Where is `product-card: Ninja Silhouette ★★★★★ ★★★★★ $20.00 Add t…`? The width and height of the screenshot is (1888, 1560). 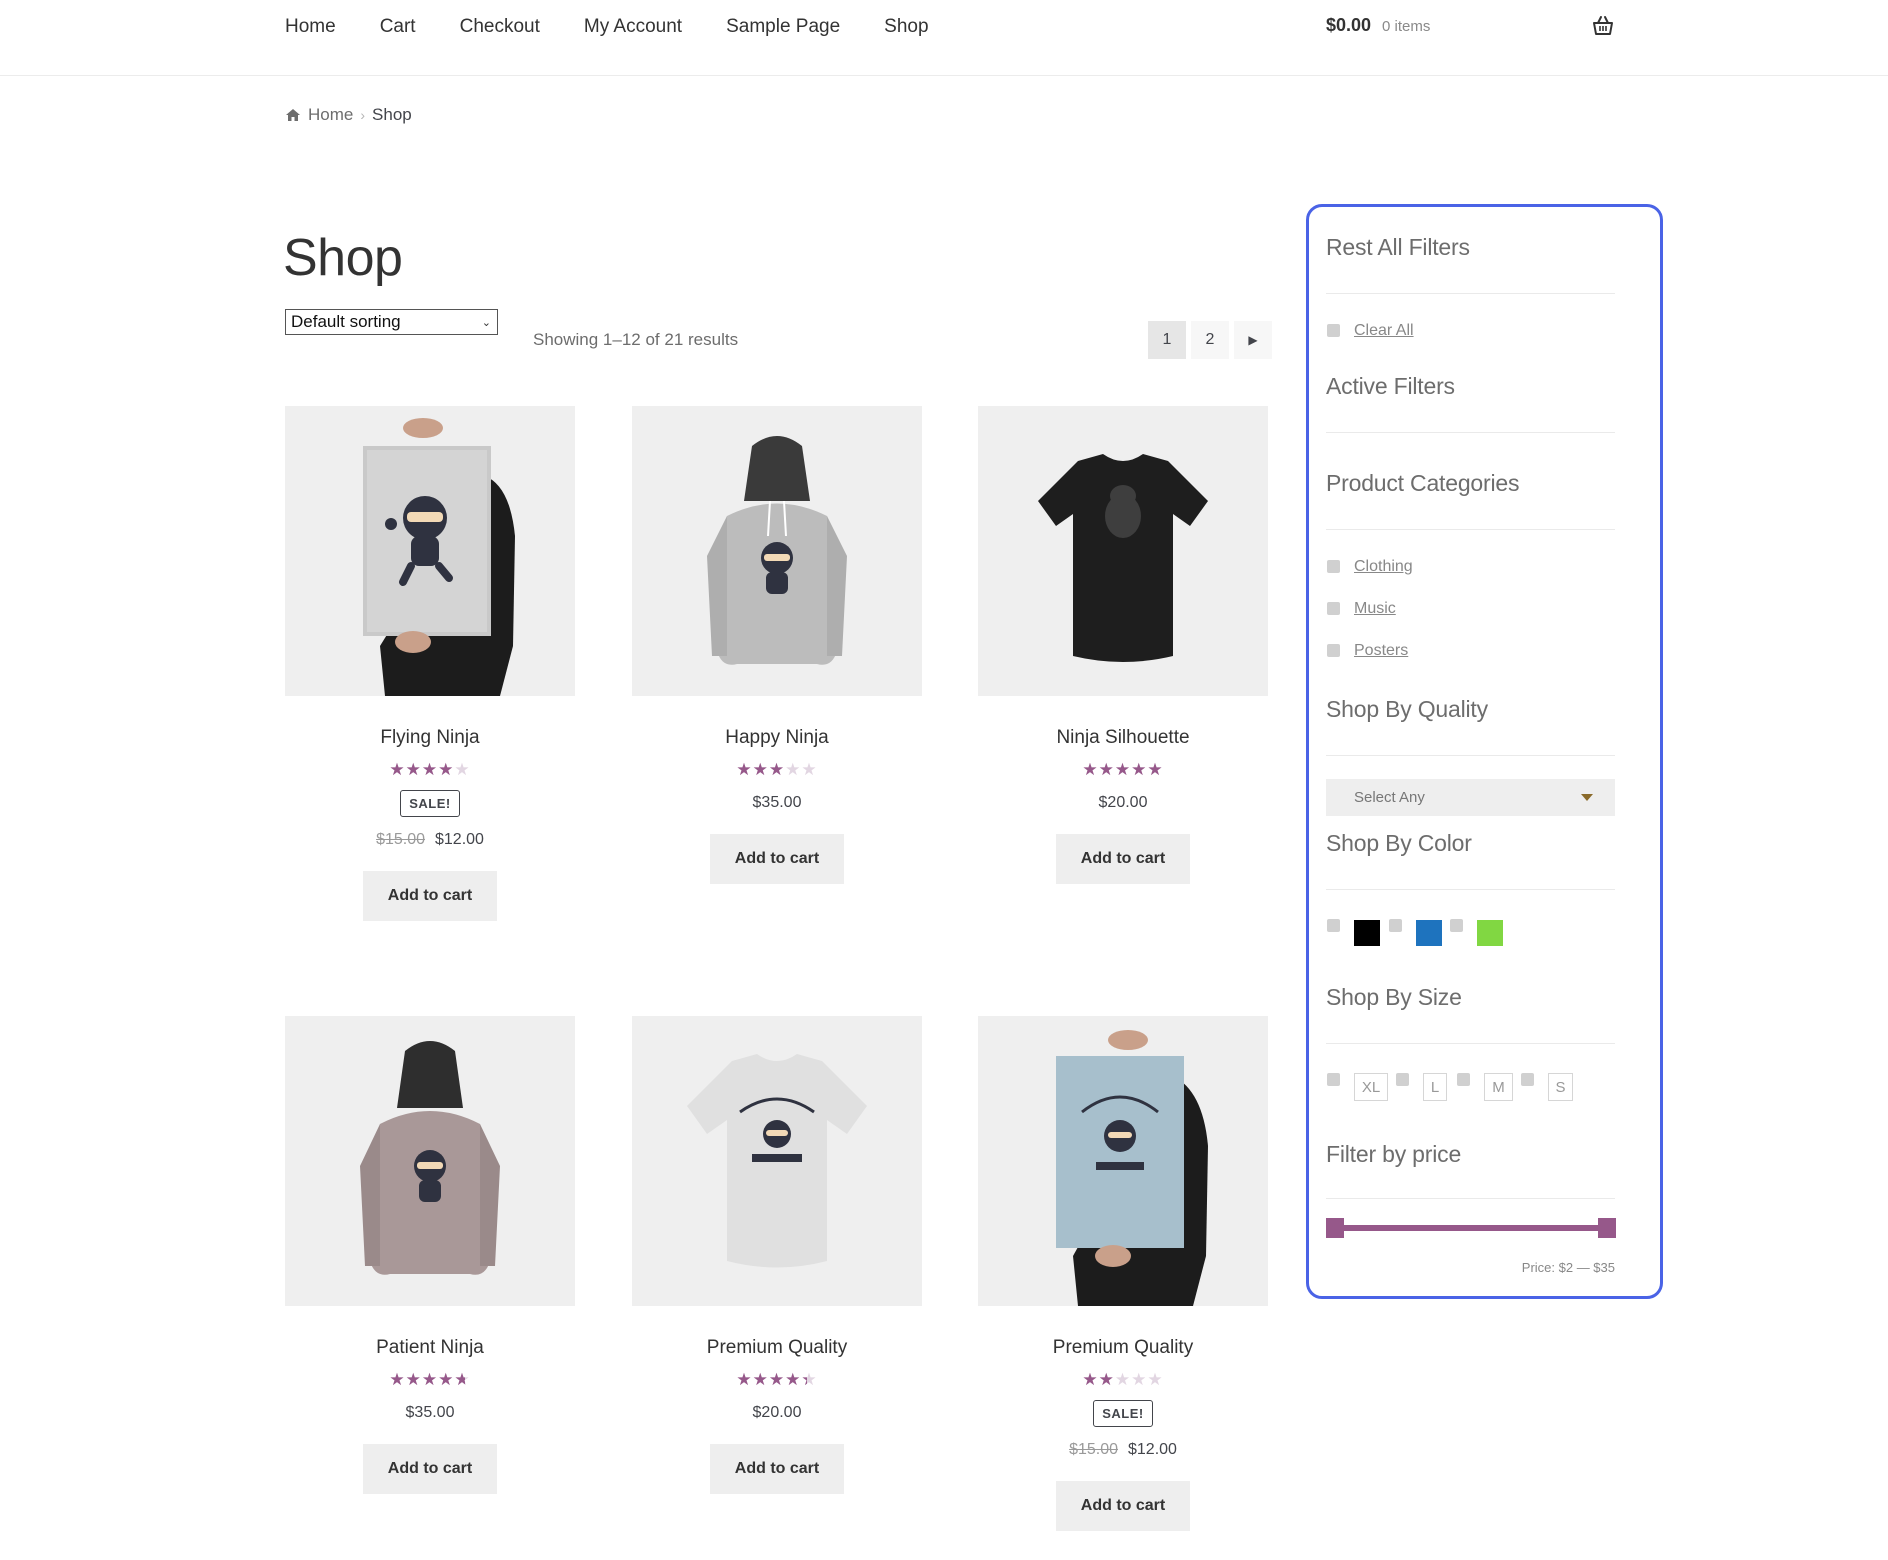
product-card: Ninja Silhouette ★★★★★ ★★★★★ $20.00 Add t… is located at coordinates (1123, 645).